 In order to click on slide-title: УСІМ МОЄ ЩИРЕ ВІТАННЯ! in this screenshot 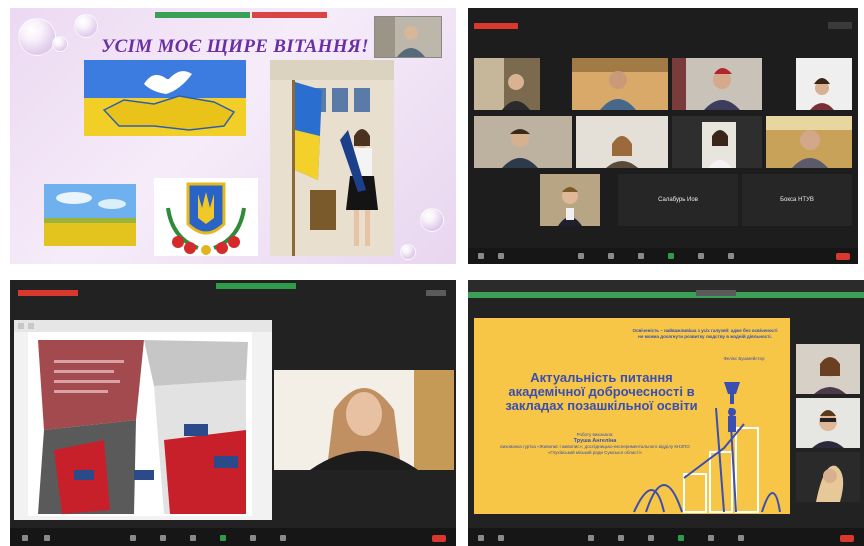, I will do `click(235, 46)`.